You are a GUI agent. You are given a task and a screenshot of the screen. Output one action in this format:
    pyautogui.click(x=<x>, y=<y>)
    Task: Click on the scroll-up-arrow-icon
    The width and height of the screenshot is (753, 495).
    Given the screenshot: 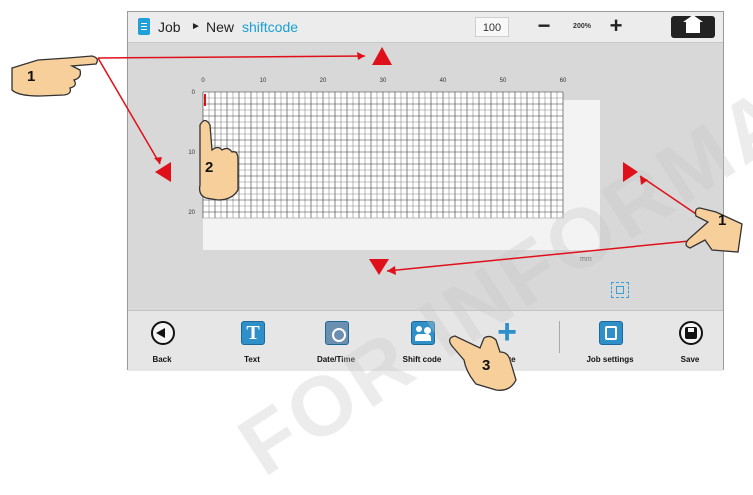 What is the action you would take?
    pyautogui.click(x=382, y=56)
    